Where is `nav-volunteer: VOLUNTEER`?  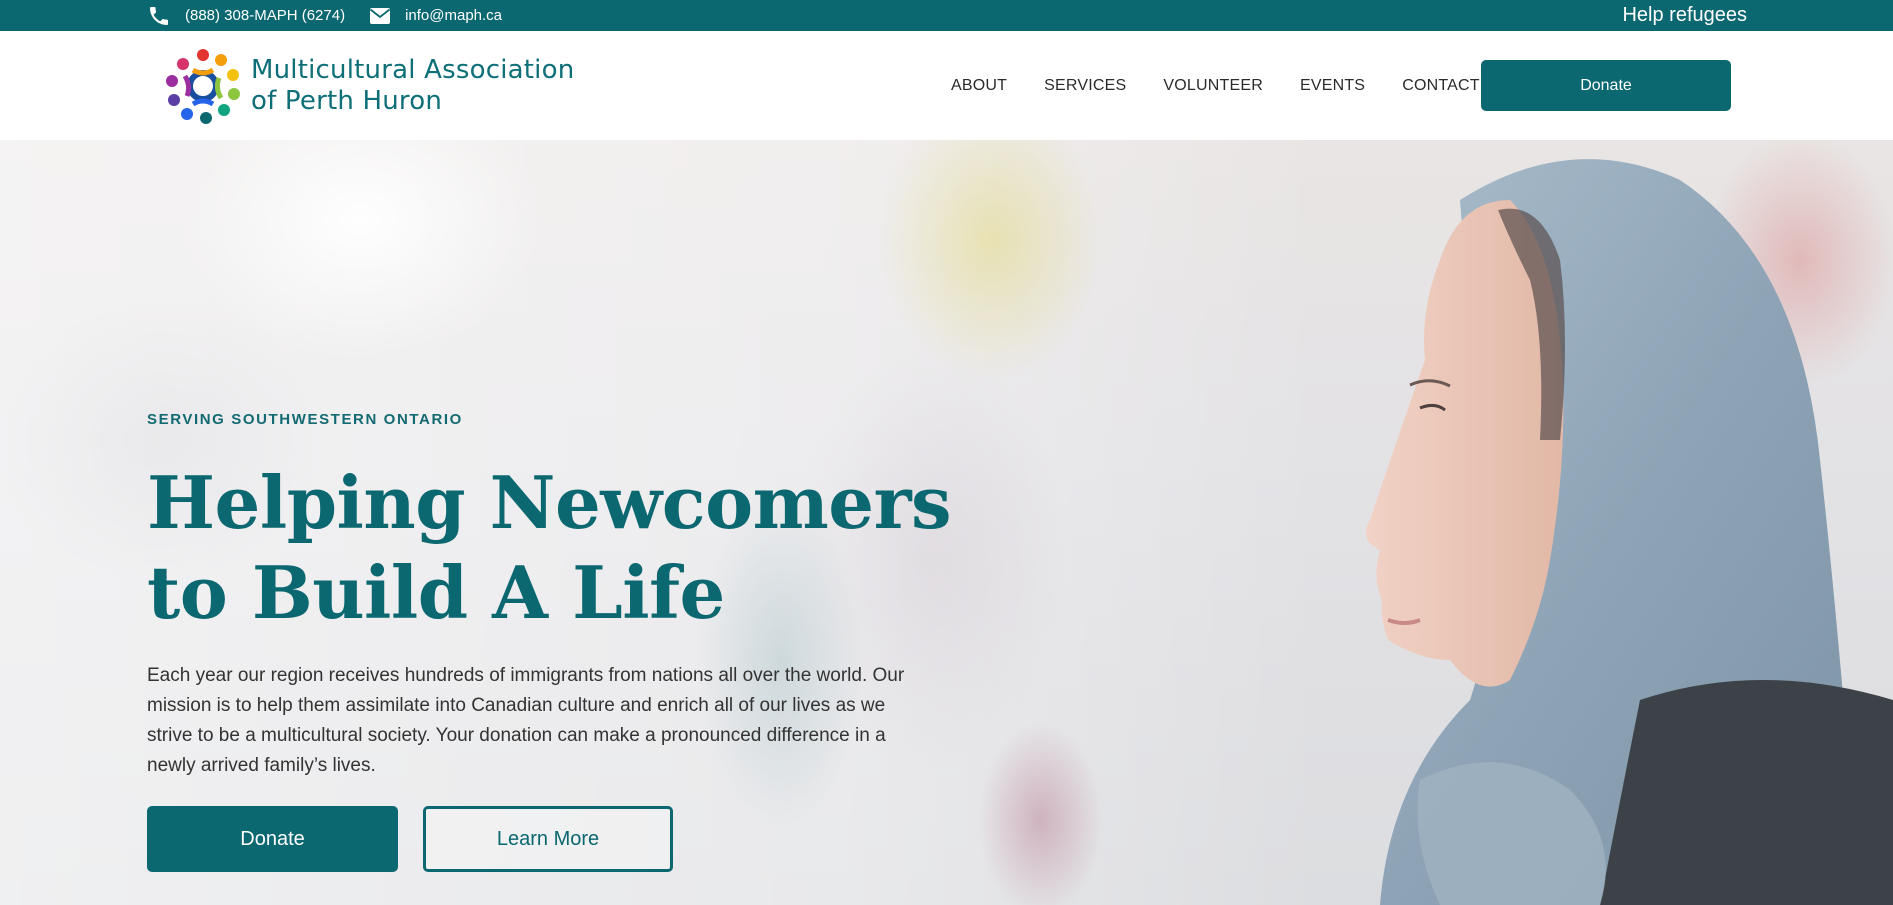 nav-volunteer: VOLUNTEER is located at coordinates (1213, 86).